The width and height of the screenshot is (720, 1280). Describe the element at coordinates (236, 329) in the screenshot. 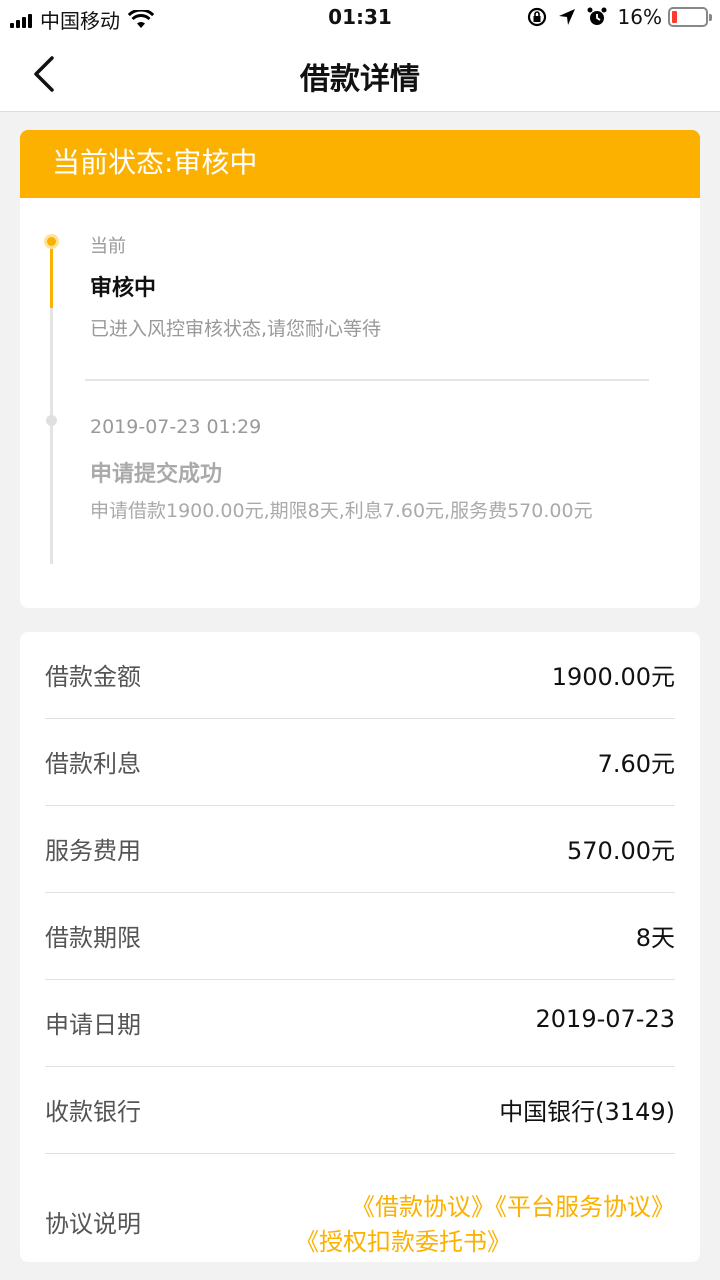

I see `event-current-desc: 已进入风控审核状态,请您耐心等待` at that location.